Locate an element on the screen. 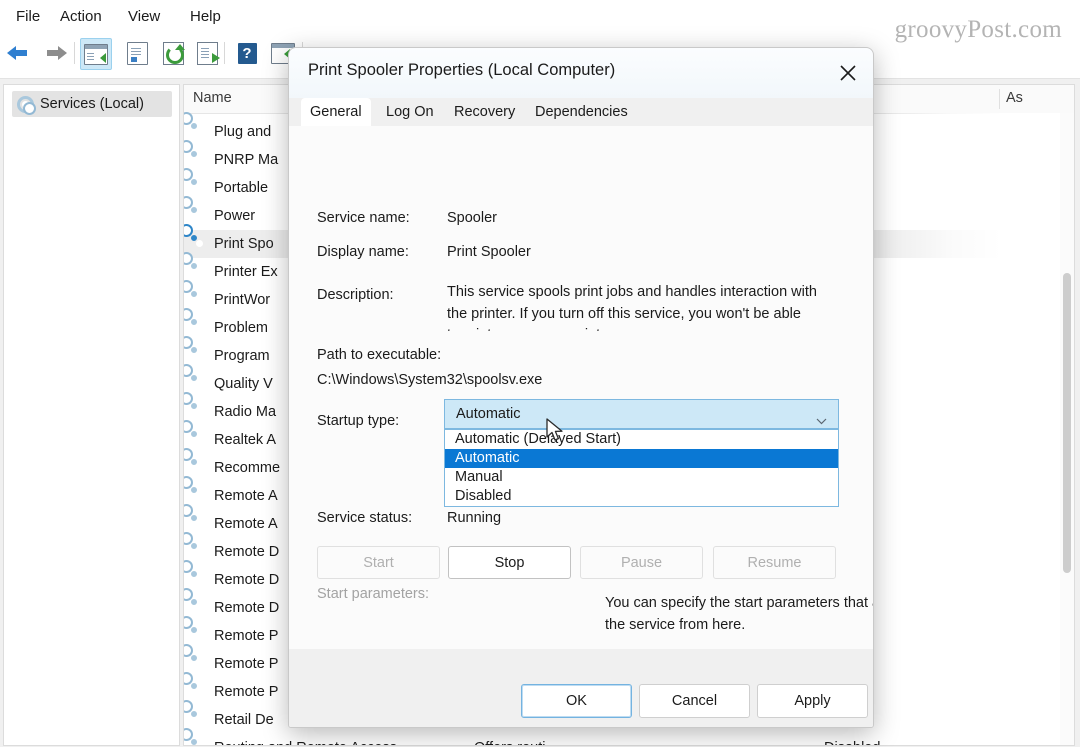 The height and width of the screenshot is (747, 1080). tab-recovery: Recovery is located at coordinates (484, 112).